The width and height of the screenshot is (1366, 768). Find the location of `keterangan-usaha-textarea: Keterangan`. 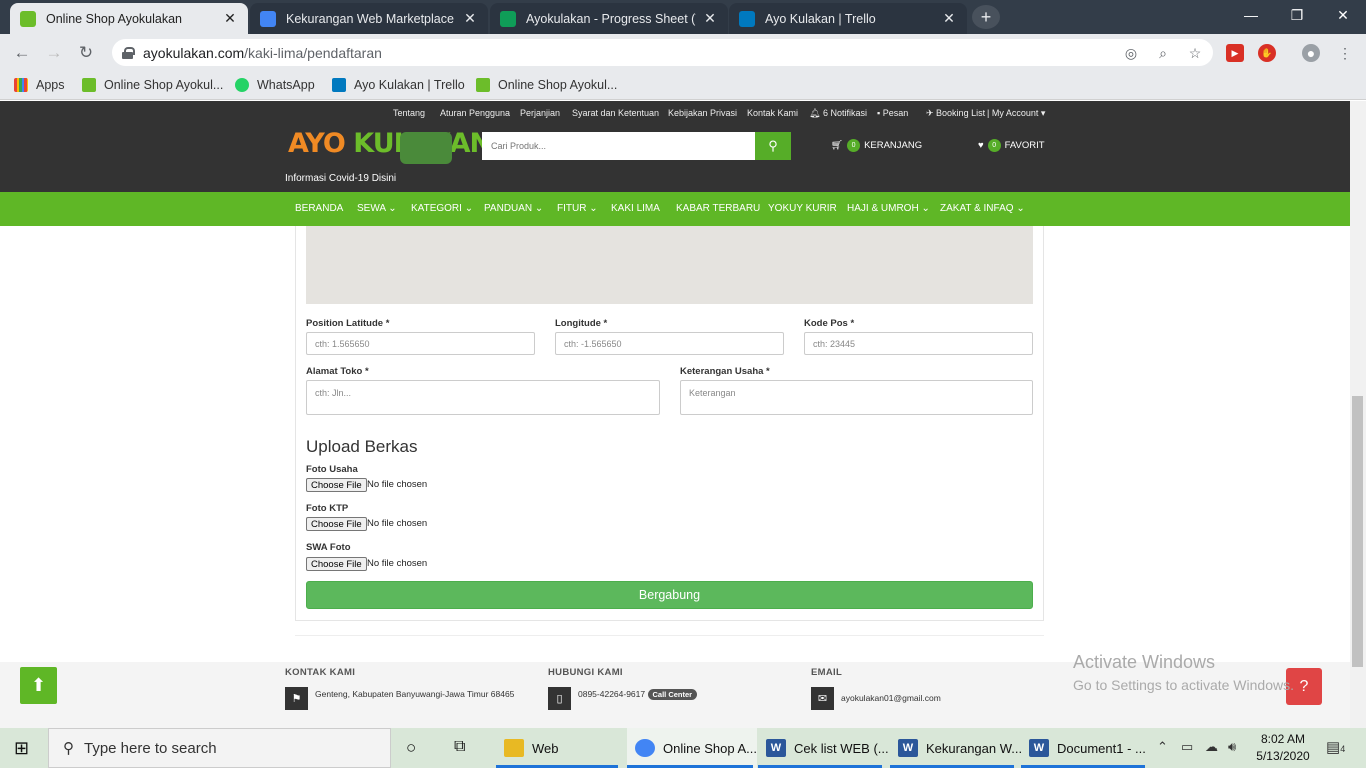

keterangan-usaha-textarea: Keterangan is located at coordinates (856, 397).